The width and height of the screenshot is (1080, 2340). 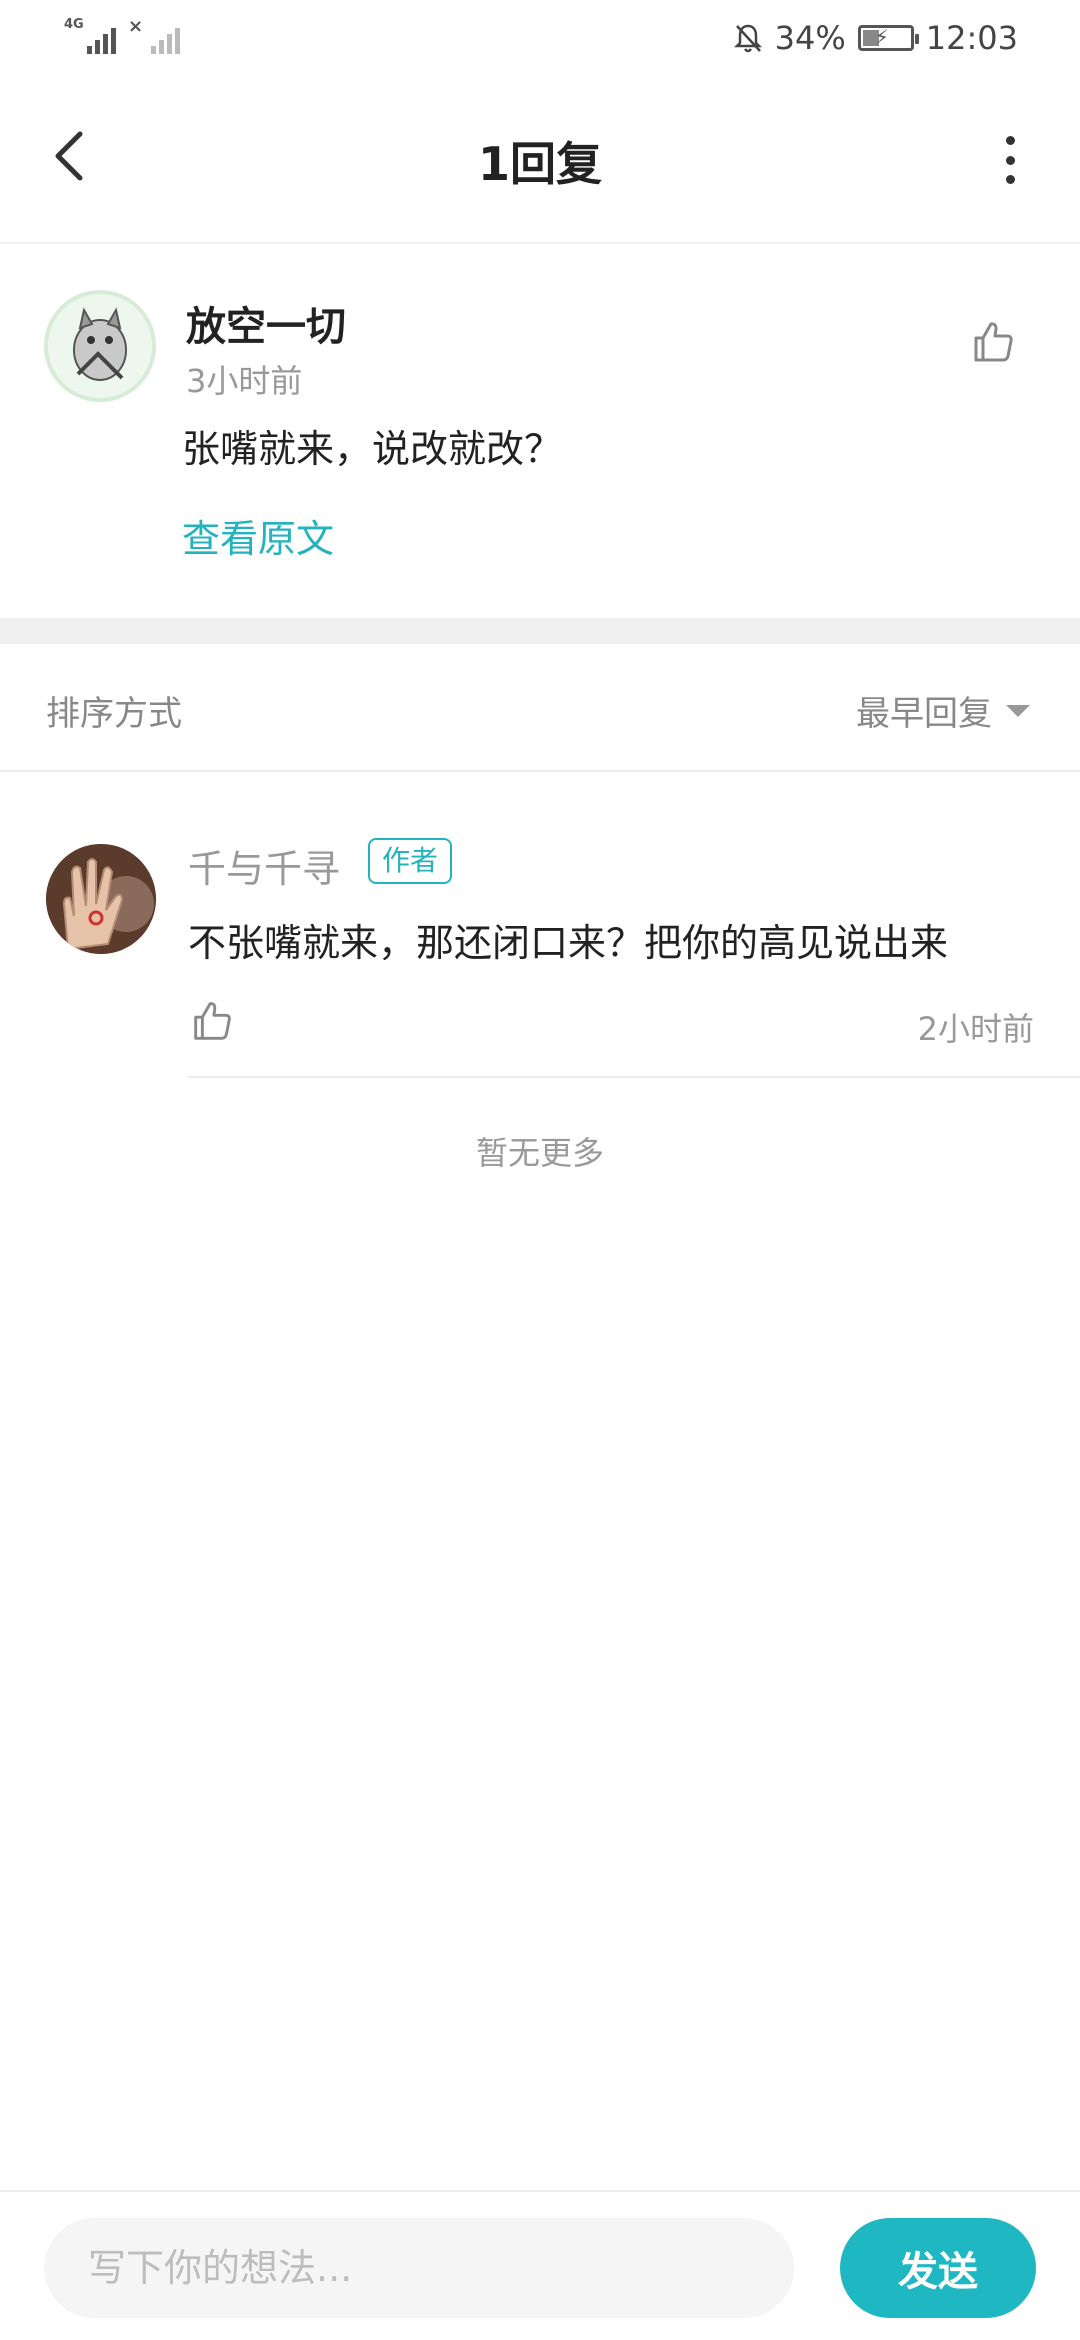 I want to click on comment-text: 张嘴就来，说改就改？, so click(x=372, y=449).